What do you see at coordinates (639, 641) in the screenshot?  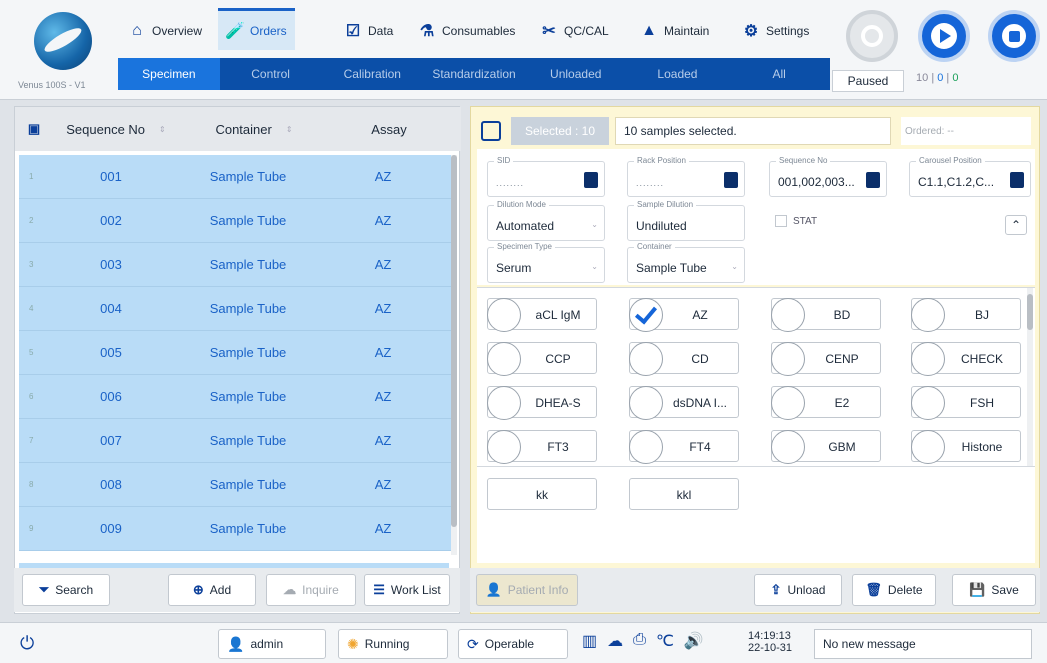 I see `printer-icon: ⎙` at bounding box center [639, 641].